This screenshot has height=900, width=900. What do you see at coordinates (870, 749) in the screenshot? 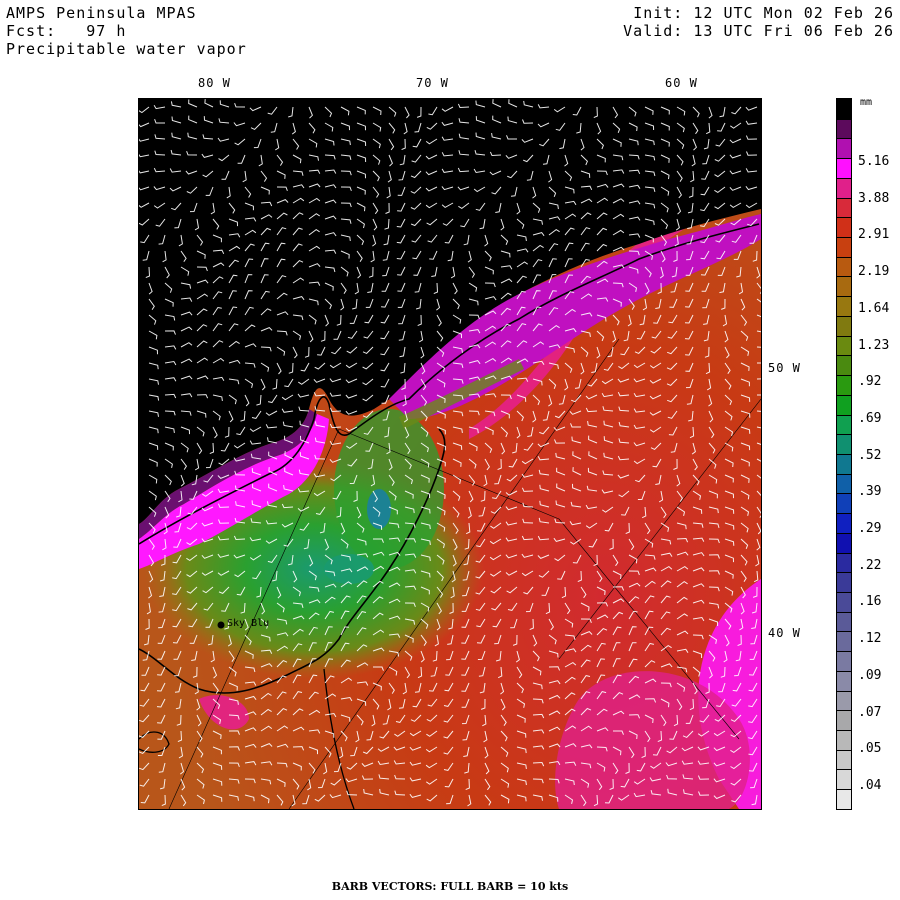
I see `colorbar-label: .05` at bounding box center [870, 749].